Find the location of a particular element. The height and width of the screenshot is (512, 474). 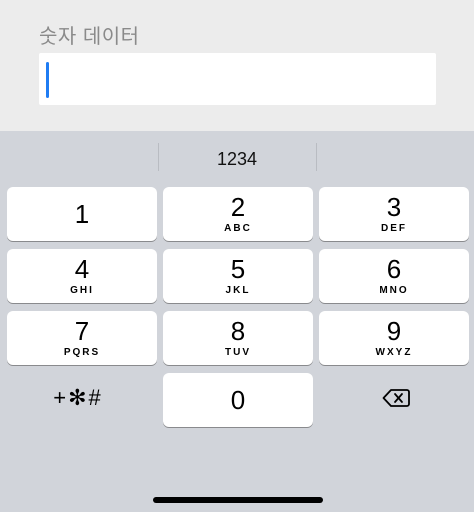

number-input is located at coordinates (237, 79).